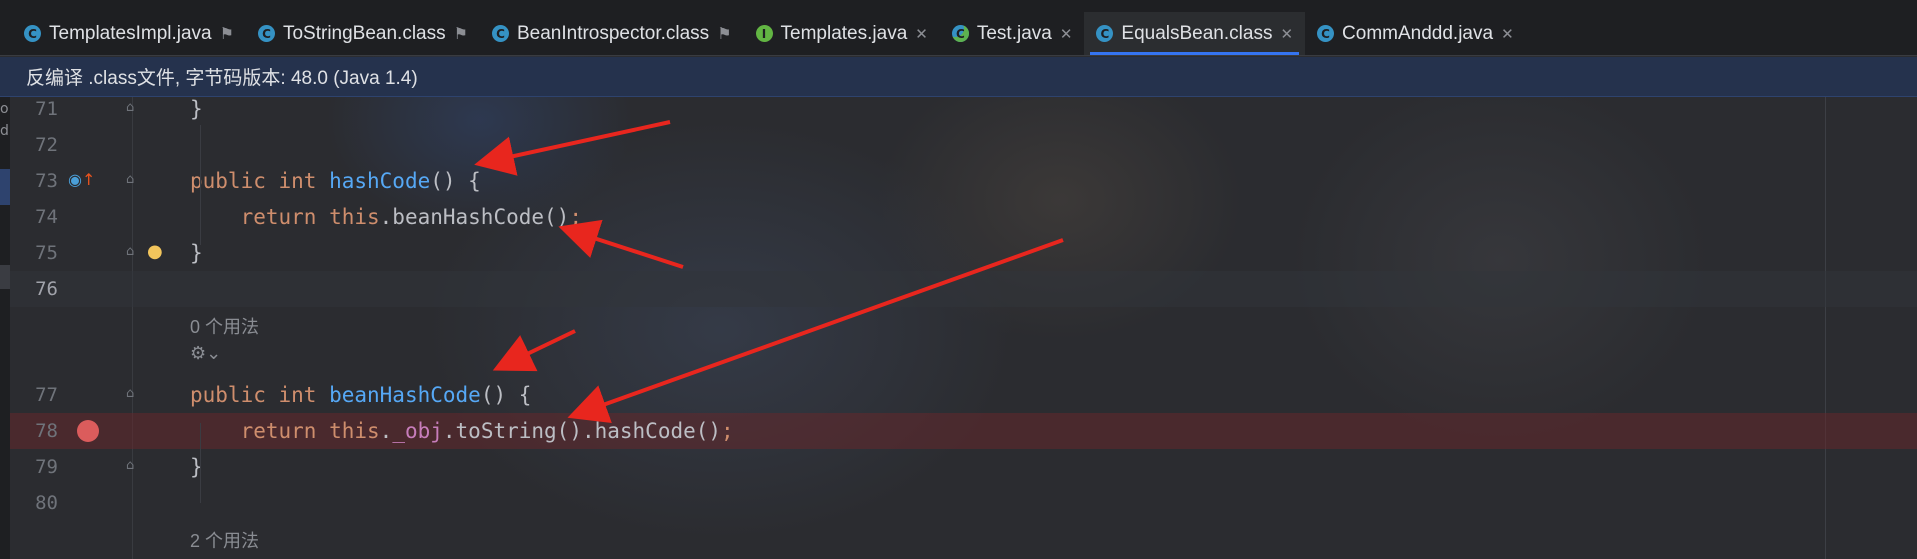 Image resolution: width=1917 pixels, height=559 pixels. I want to click on tab-label: ToStringBean.class, so click(364, 33).